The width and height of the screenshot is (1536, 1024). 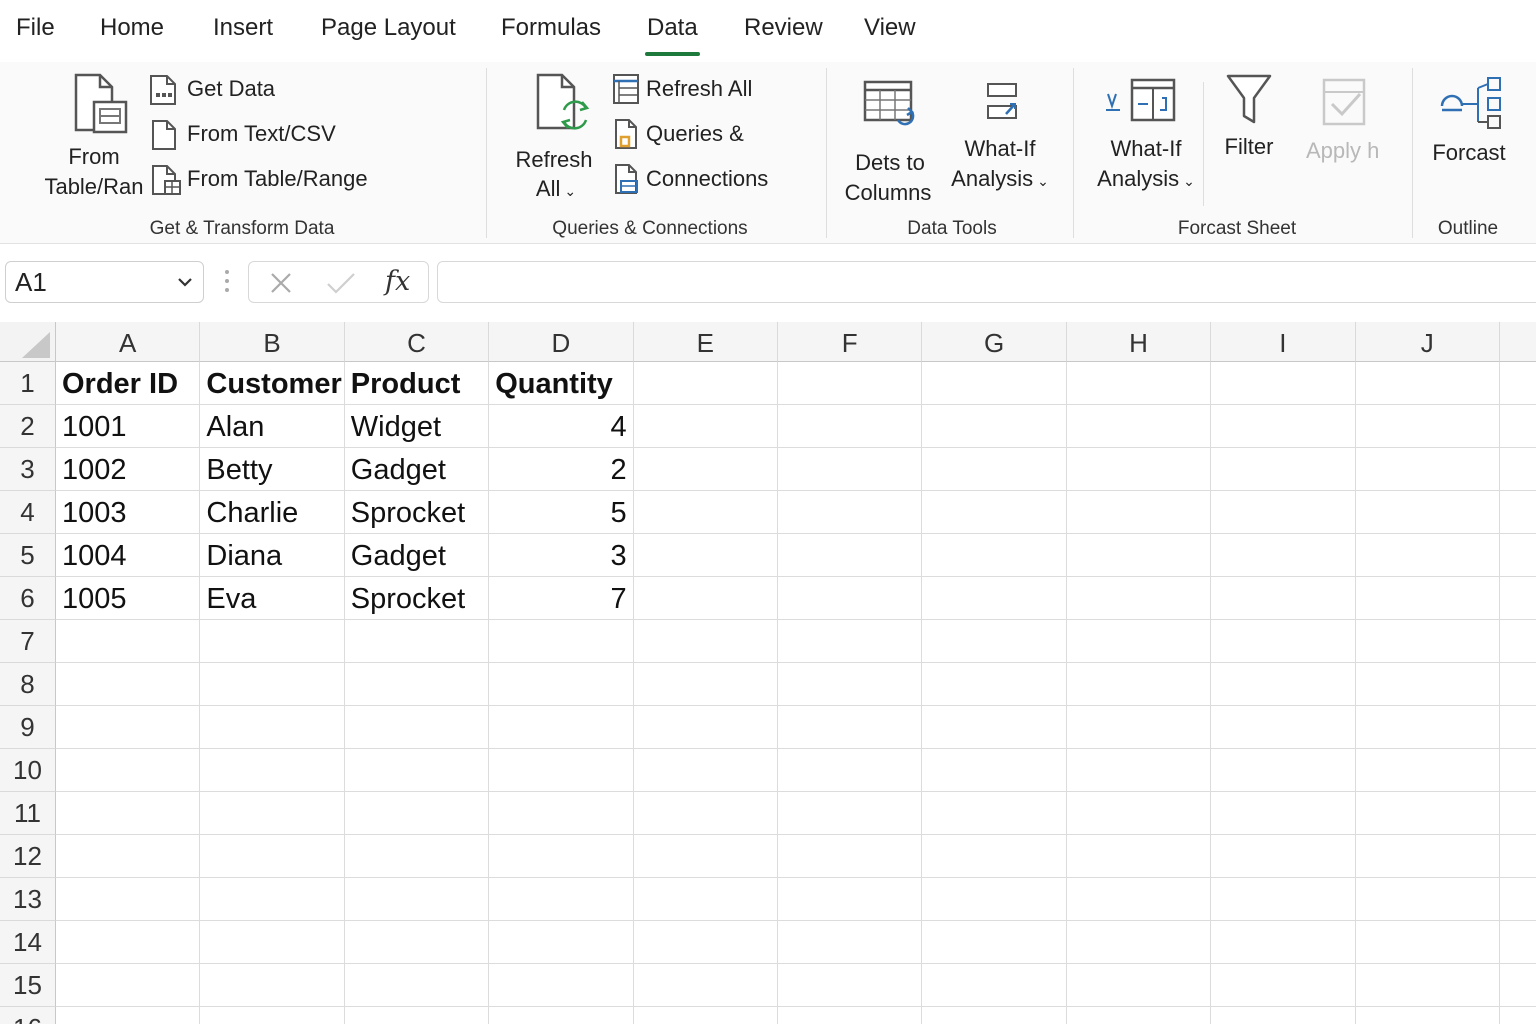 What do you see at coordinates (554, 159) in the screenshot?
I see `refresh-label-1: Refresh` at bounding box center [554, 159].